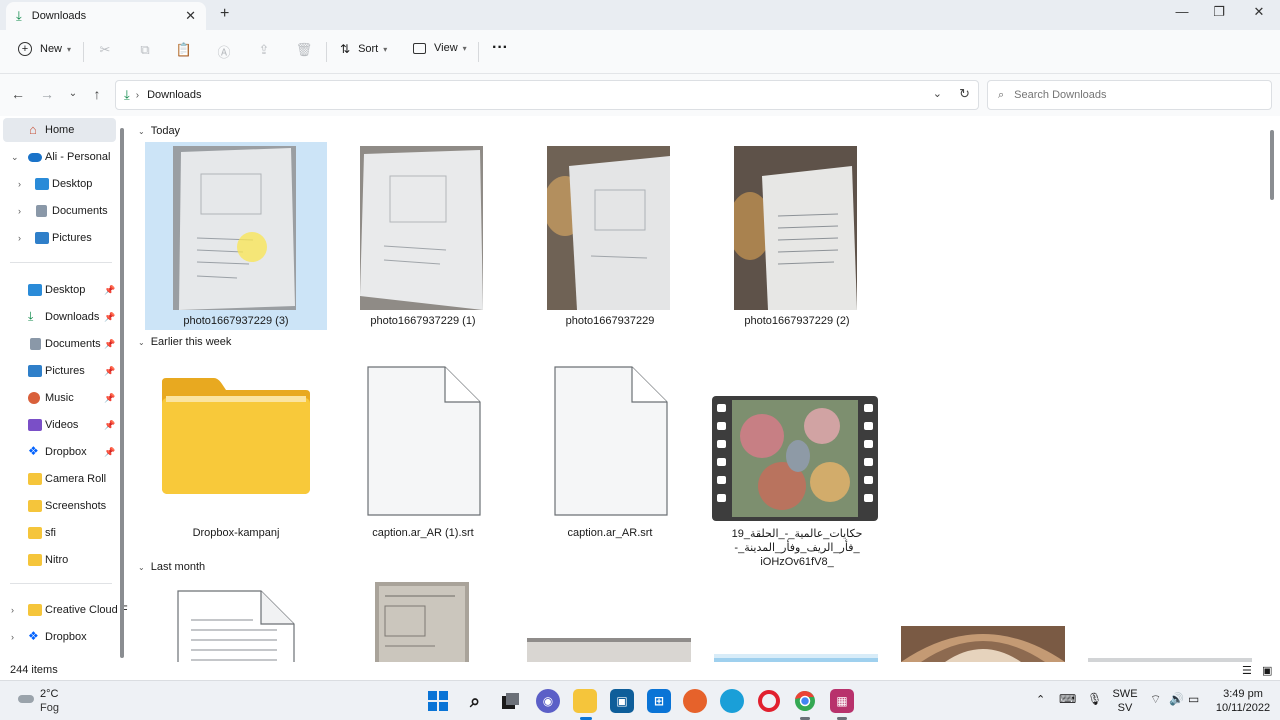  What do you see at coordinates (1125, 708) in the screenshot?
I see `keyboard-layout-indicator: SV` at bounding box center [1125, 708].